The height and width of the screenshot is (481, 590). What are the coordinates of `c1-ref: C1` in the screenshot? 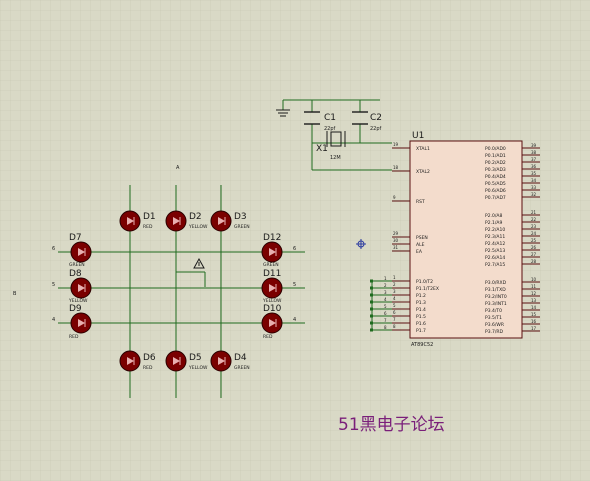 It's located at (330, 118).